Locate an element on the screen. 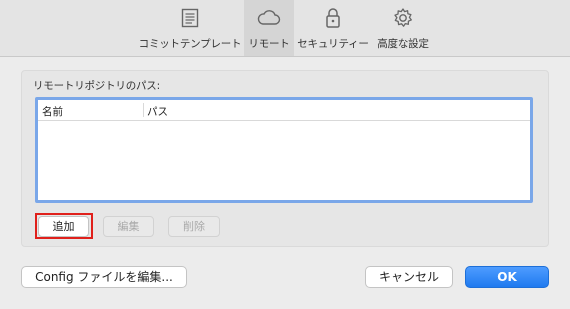 The image size is (570, 309). add-button: 追加 is located at coordinates (63, 226).